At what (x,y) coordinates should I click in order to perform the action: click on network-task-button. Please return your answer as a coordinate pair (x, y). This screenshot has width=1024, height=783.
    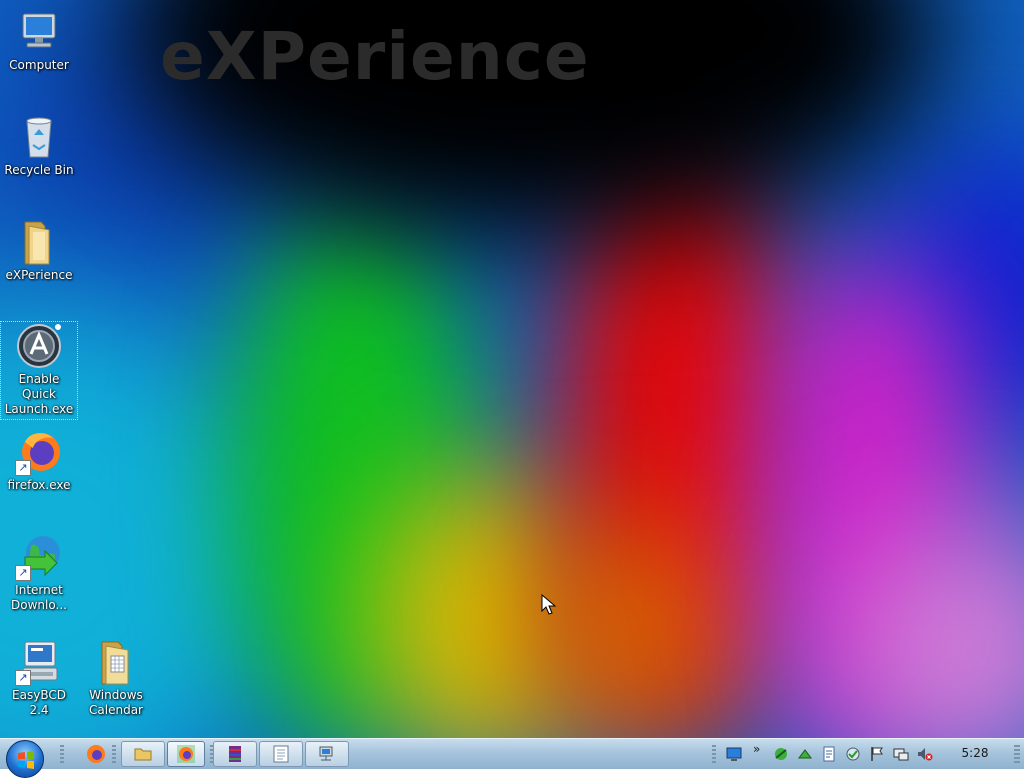
    Looking at the image, I should click on (327, 754).